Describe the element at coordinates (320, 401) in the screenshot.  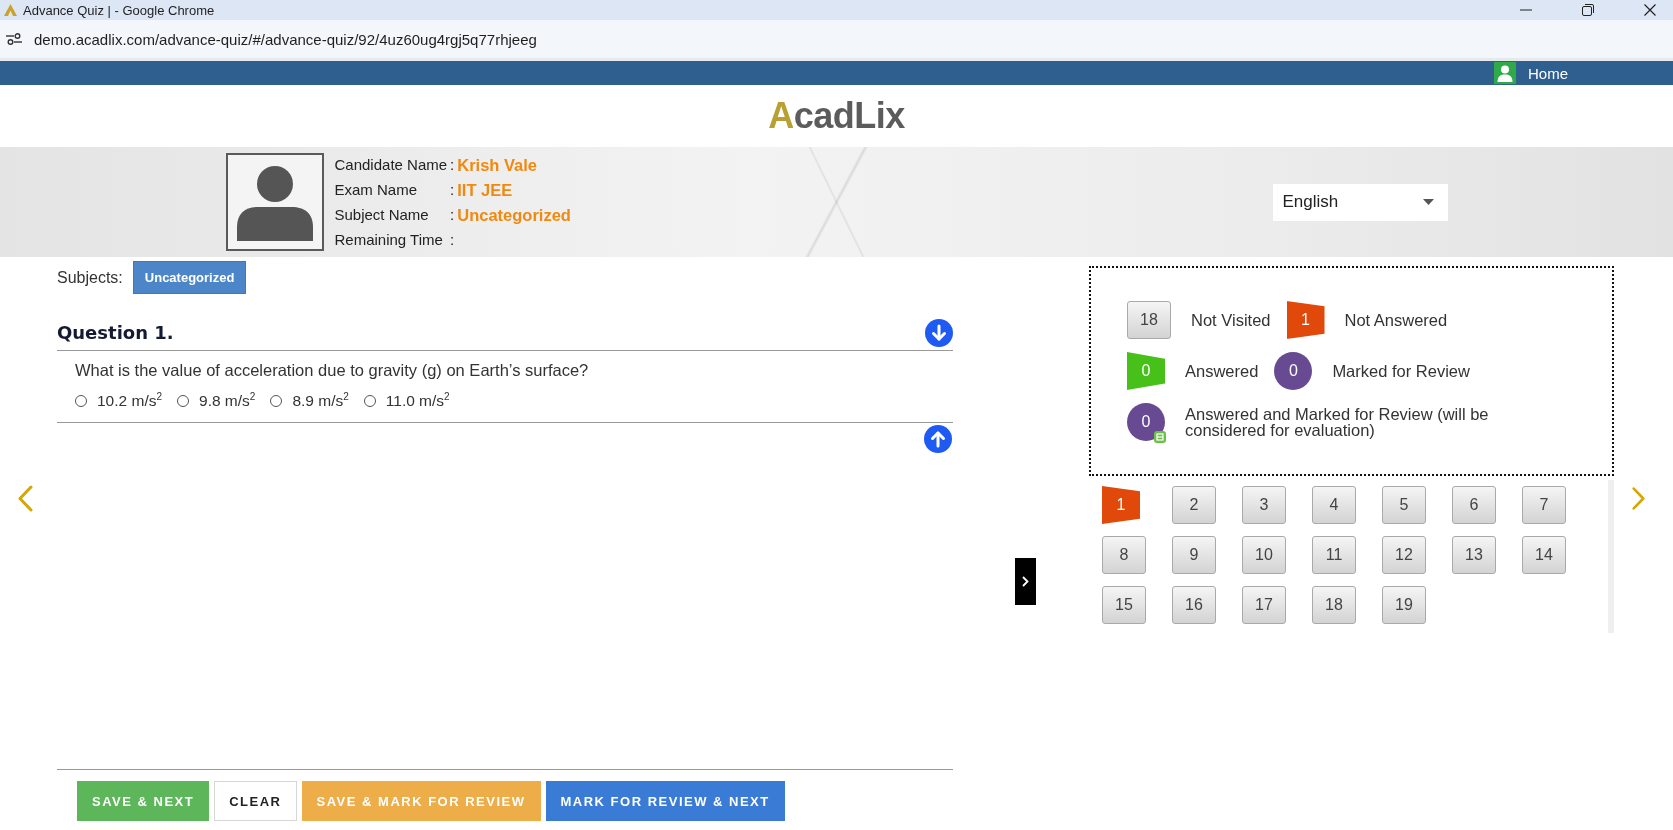
I see `option-label: 8.9 m/s$^{2}$` at that location.